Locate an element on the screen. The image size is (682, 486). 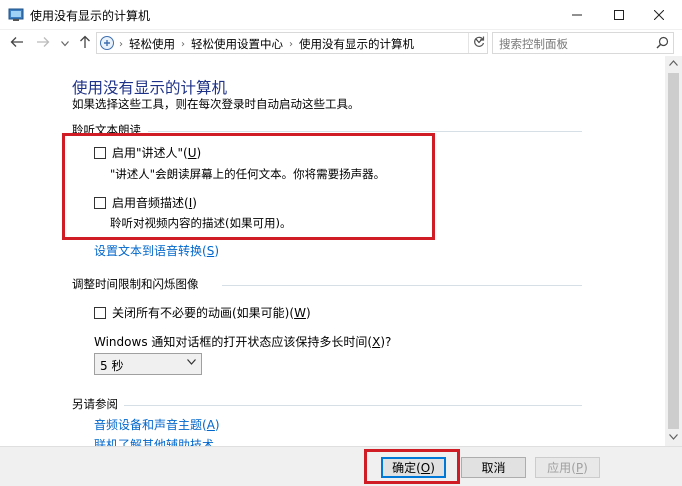
window-title: 使用没有显示的计算机 is located at coordinates (90, 16).